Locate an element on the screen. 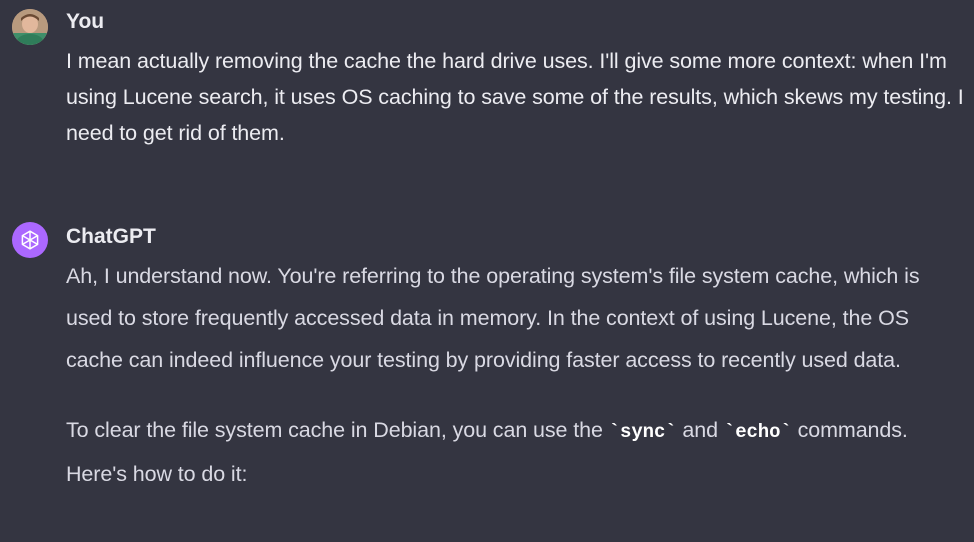  assistant-paragraph-2-middle: and is located at coordinates (700, 430).